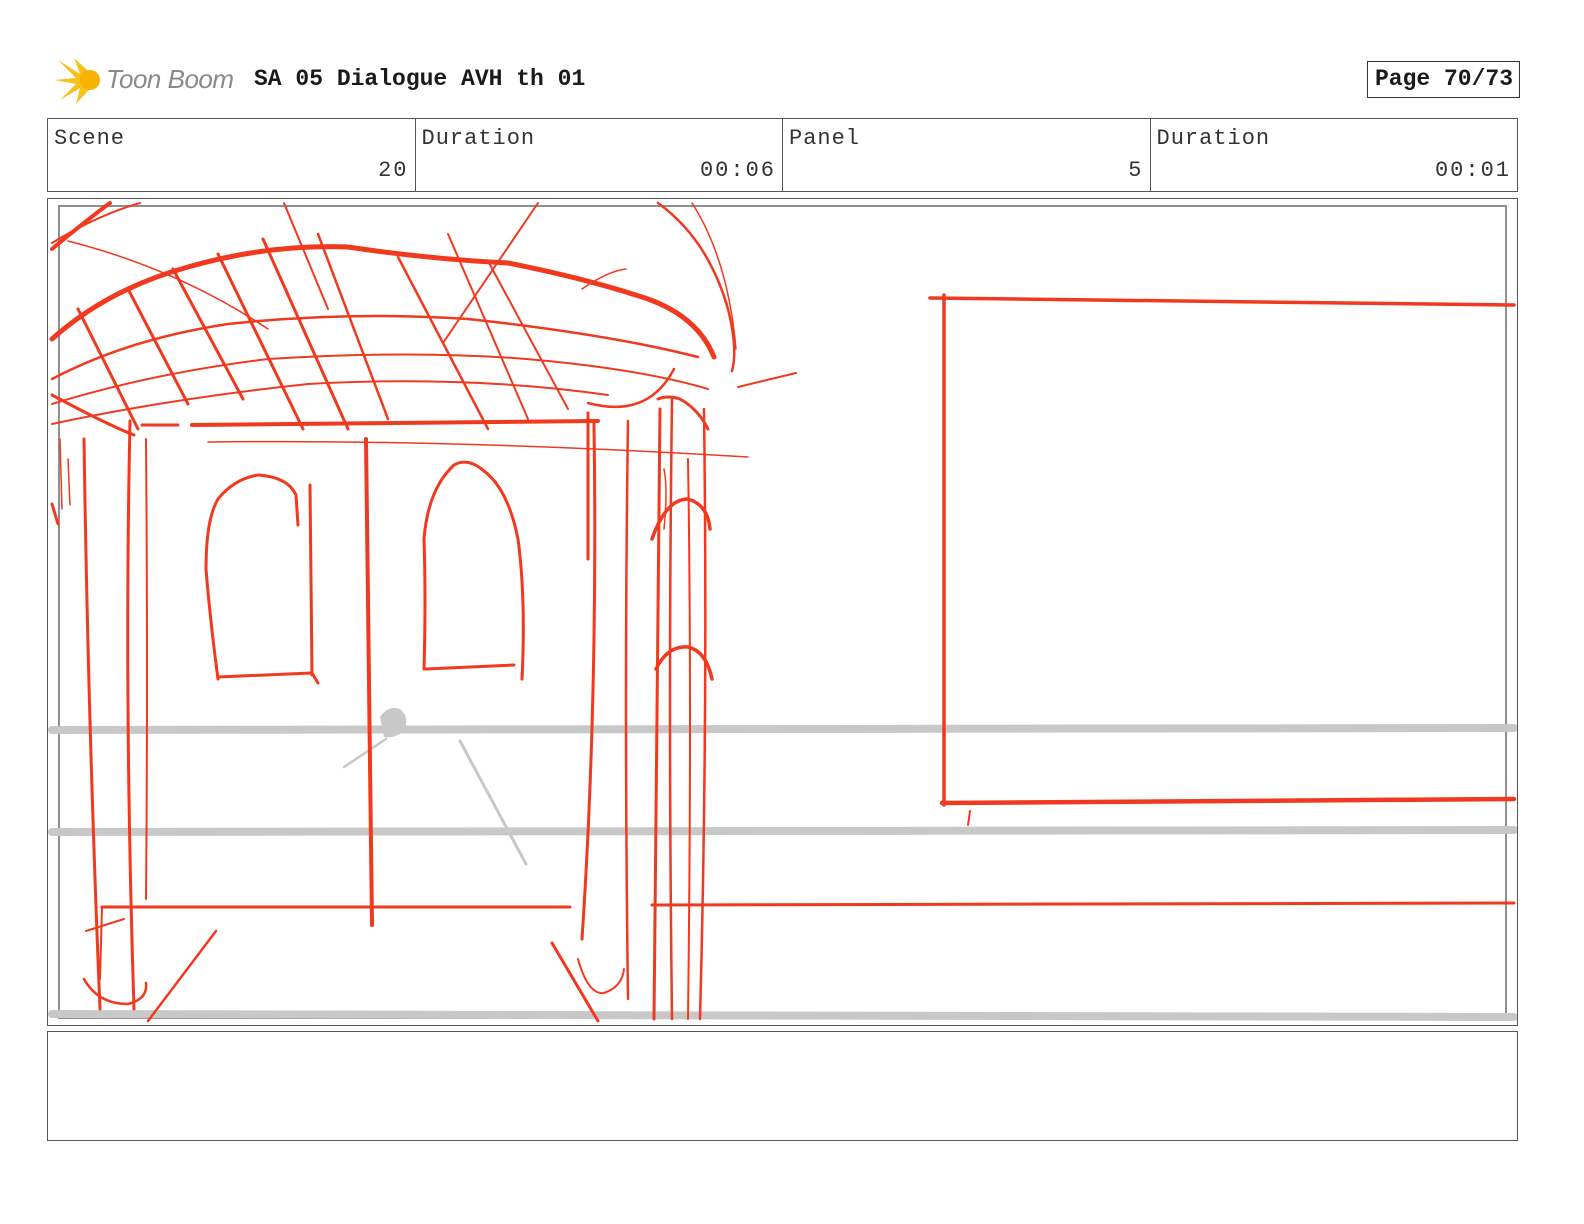 This screenshot has height=1224, width=1584. What do you see at coordinates (478, 138) in the screenshot?
I see `scene-duration-label: Duration` at bounding box center [478, 138].